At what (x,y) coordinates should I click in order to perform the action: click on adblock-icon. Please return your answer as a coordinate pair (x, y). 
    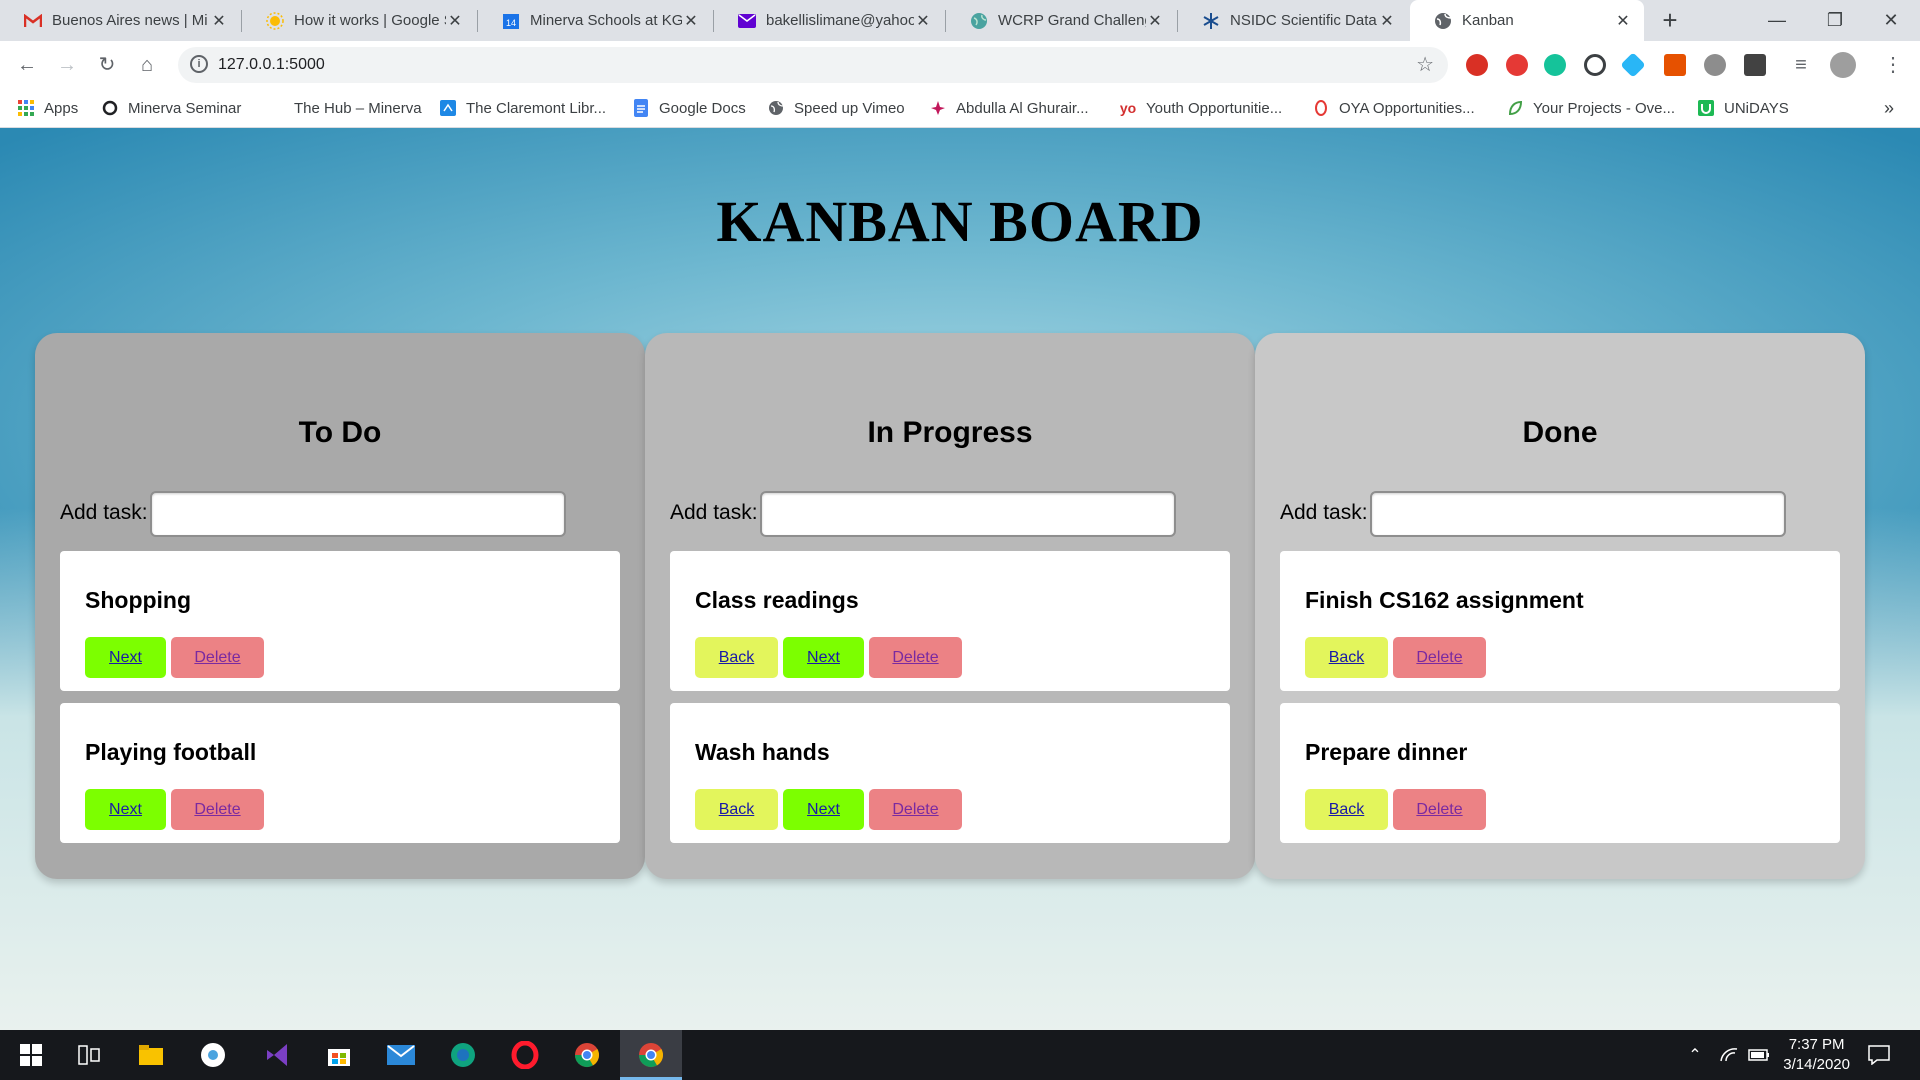
    Looking at the image, I should click on (1477, 65).